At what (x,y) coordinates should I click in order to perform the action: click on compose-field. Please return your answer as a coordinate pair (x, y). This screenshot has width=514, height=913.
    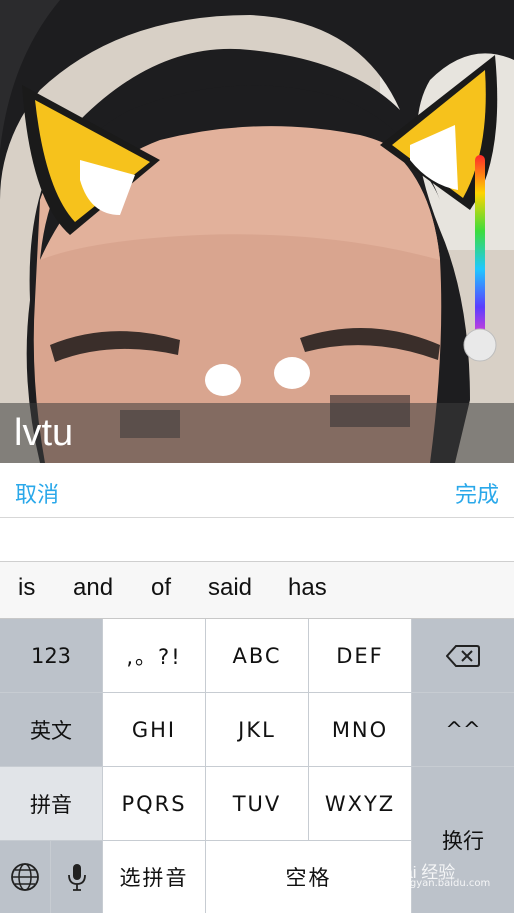
    Looking at the image, I should click on (257, 540).